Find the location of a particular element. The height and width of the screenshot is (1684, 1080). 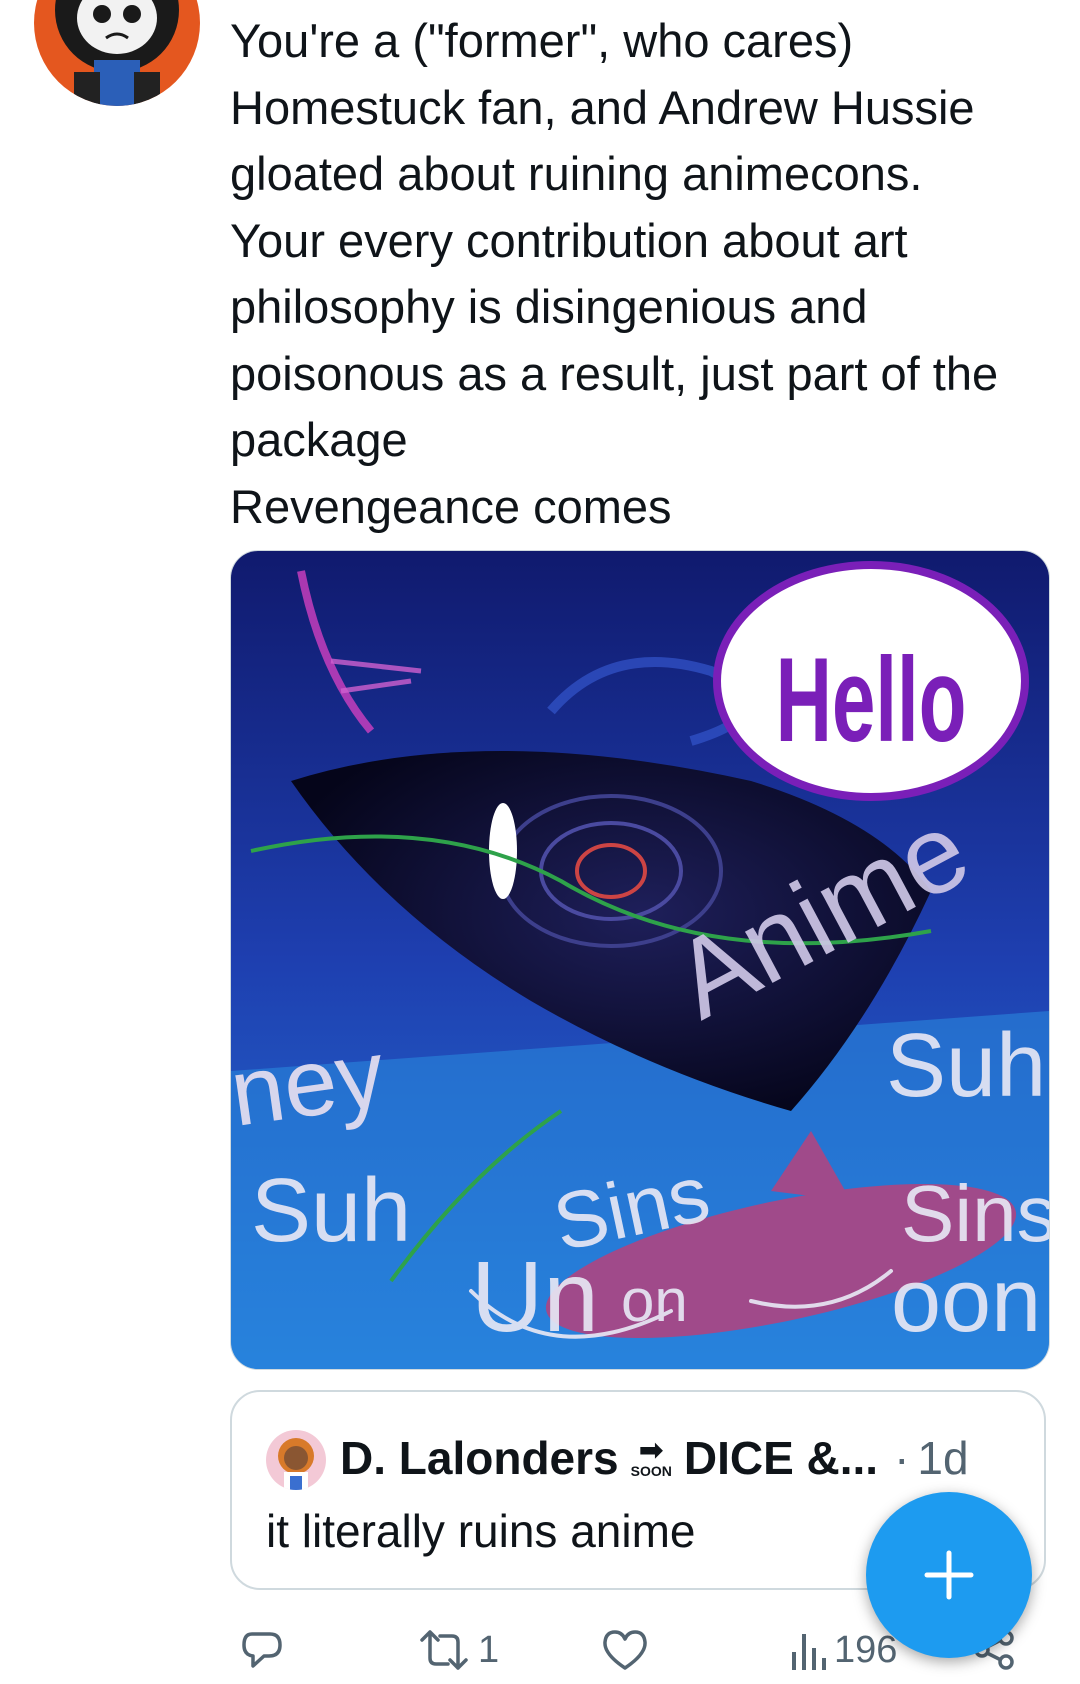

scribble-text: Sins is located at coordinates (975, 1213).